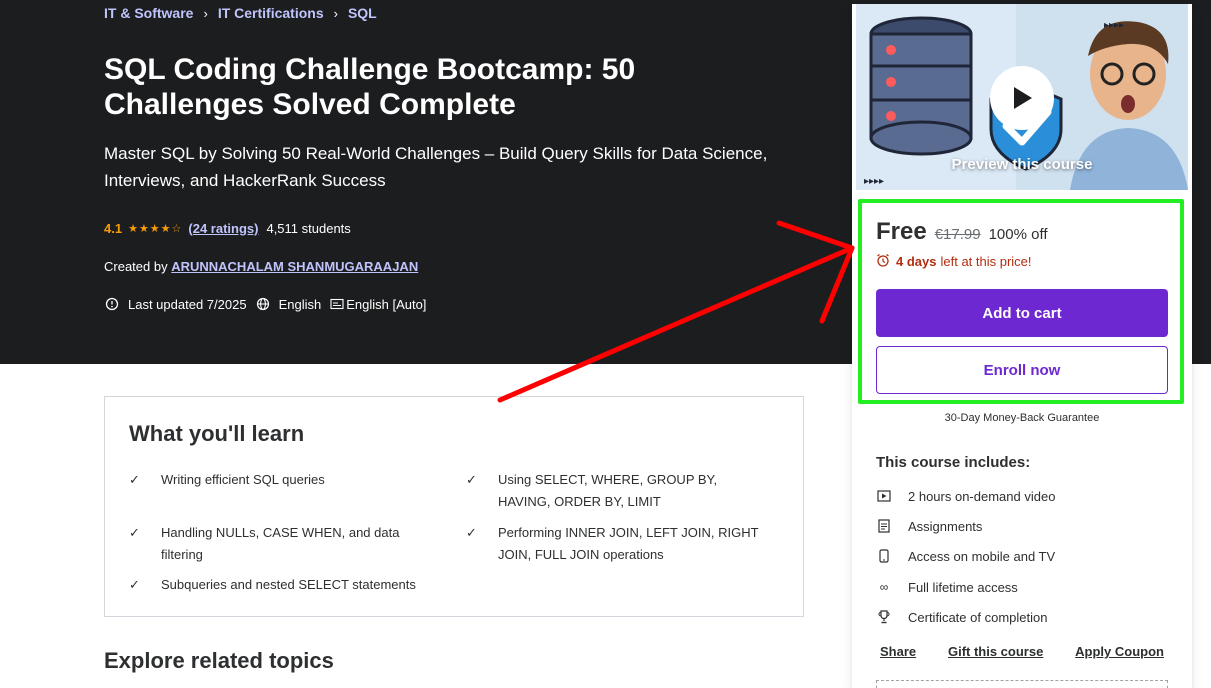  I want to click on students-count: 4,511 students, so click(308, 228).